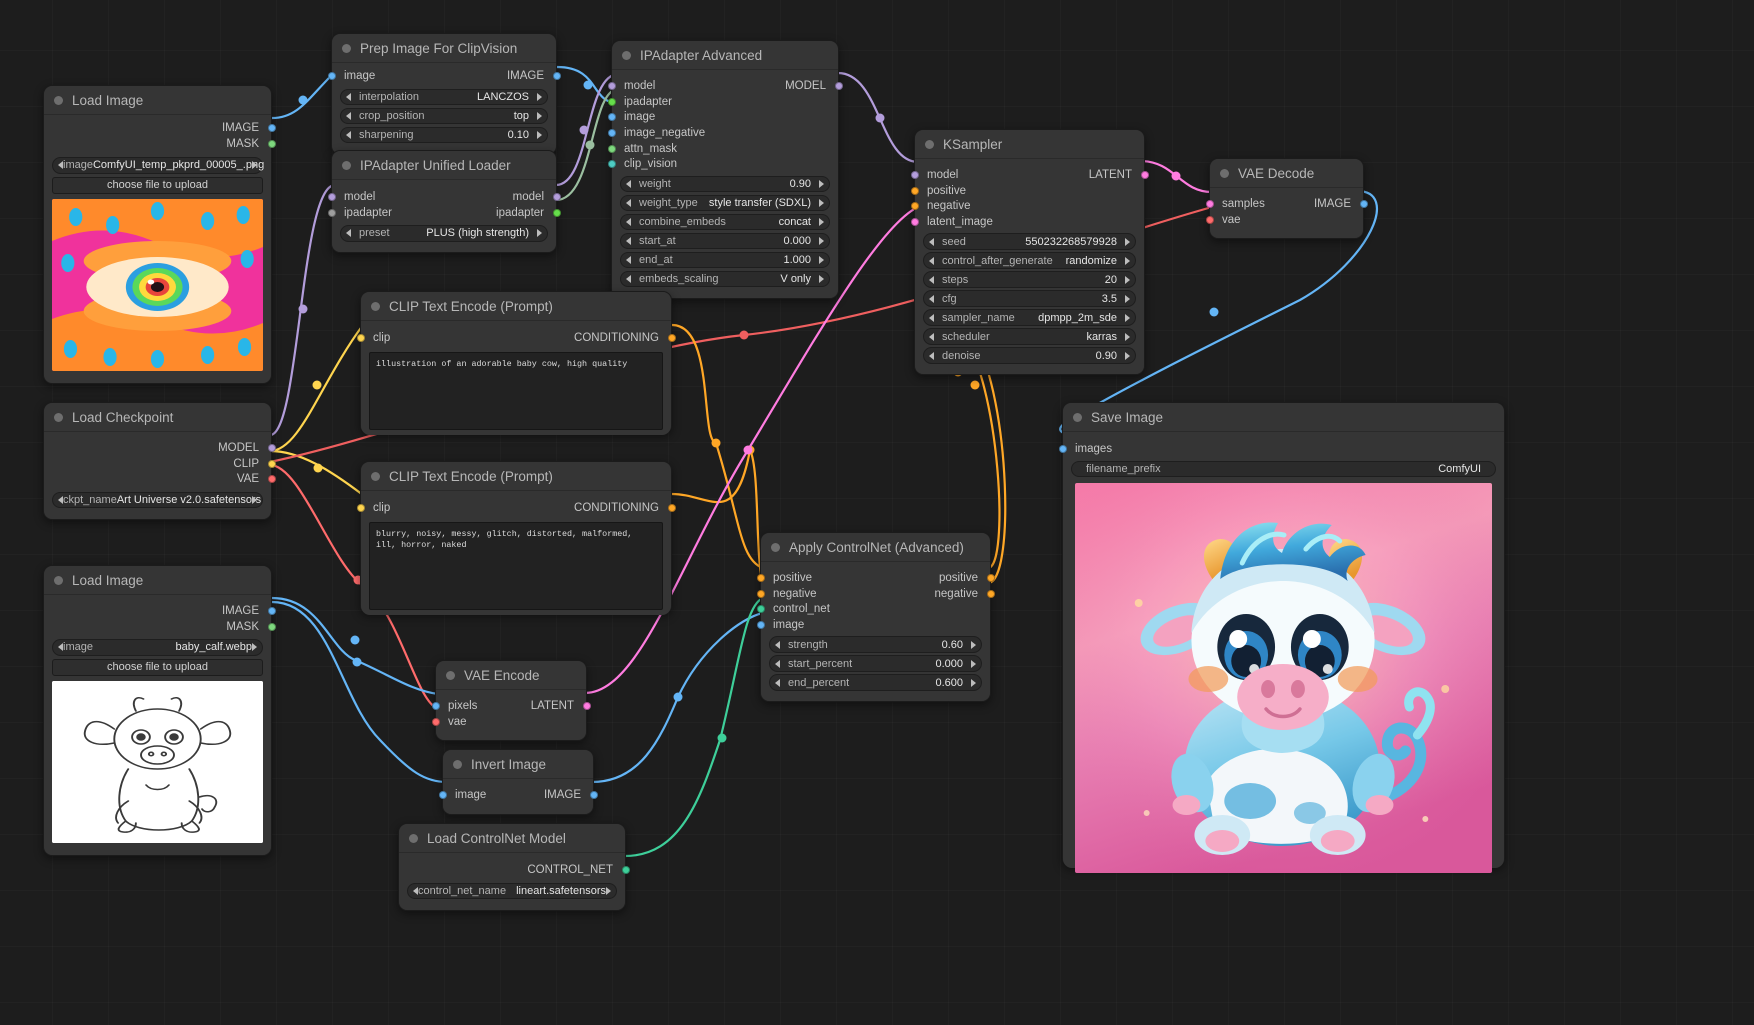 The height and width of the screenshot is (1025, 1754). What do you see at coordinates (1286, 204) in the screenshot?
I see `io-row-samples: samples IMAGE` at bounding box center [1286, 204].